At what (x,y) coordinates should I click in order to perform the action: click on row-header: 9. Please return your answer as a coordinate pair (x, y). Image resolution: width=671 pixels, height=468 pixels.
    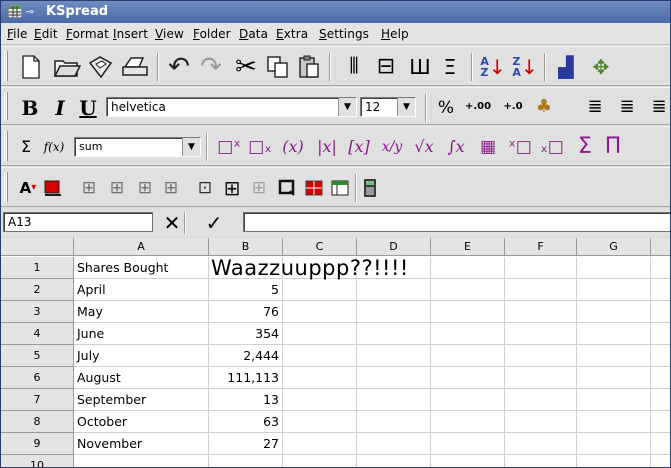
    Looking at the image, I should click on (37, 444).